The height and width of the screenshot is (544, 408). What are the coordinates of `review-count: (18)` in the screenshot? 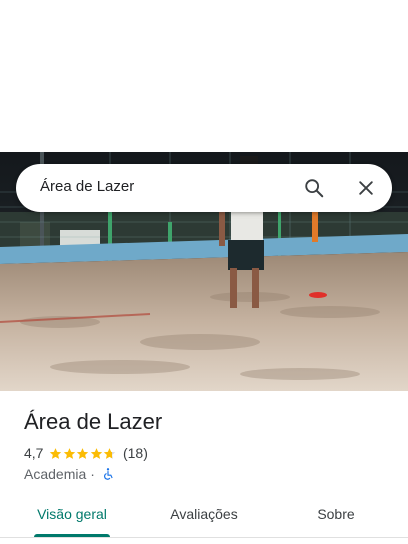 It's located at (135, 453).